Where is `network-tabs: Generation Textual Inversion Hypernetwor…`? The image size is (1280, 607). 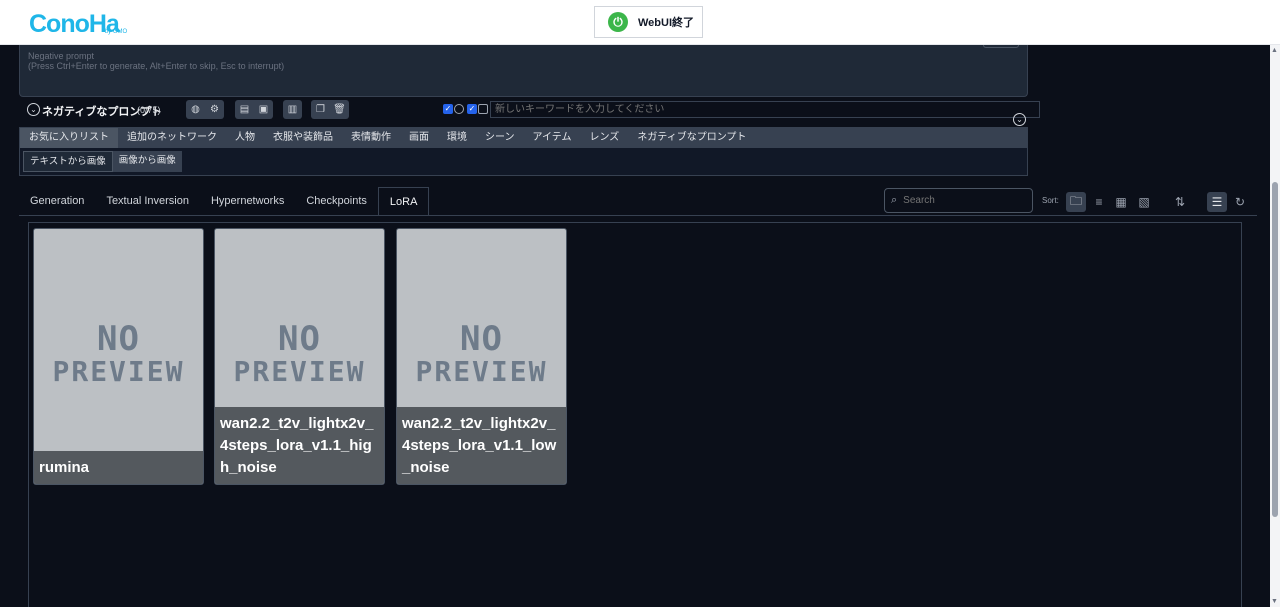
network-tabs: Generation Textual Inversion Hypernetwor… is located at coordinates (224, 201).